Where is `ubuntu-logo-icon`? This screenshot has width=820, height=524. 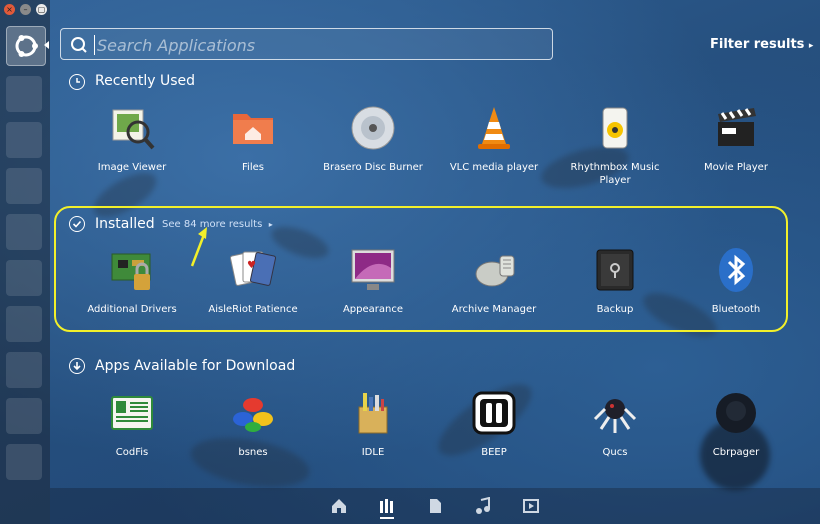
ubuntu-logo-icon is located at coordinates (26, 46).